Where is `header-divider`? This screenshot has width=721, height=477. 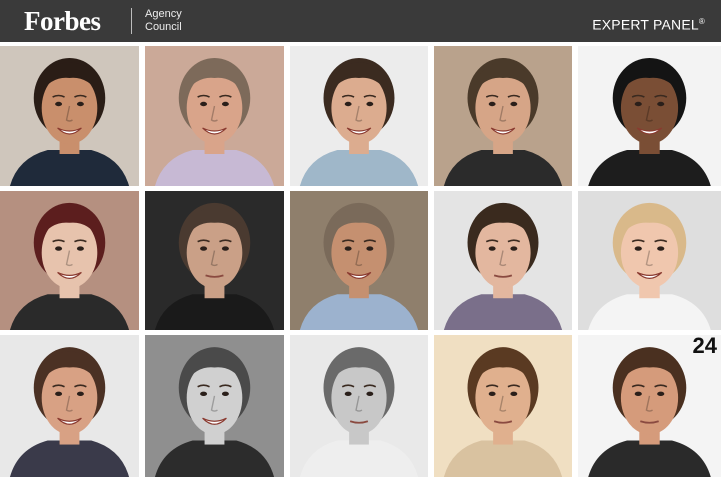 header-divider is located at coordinates (131, 21).